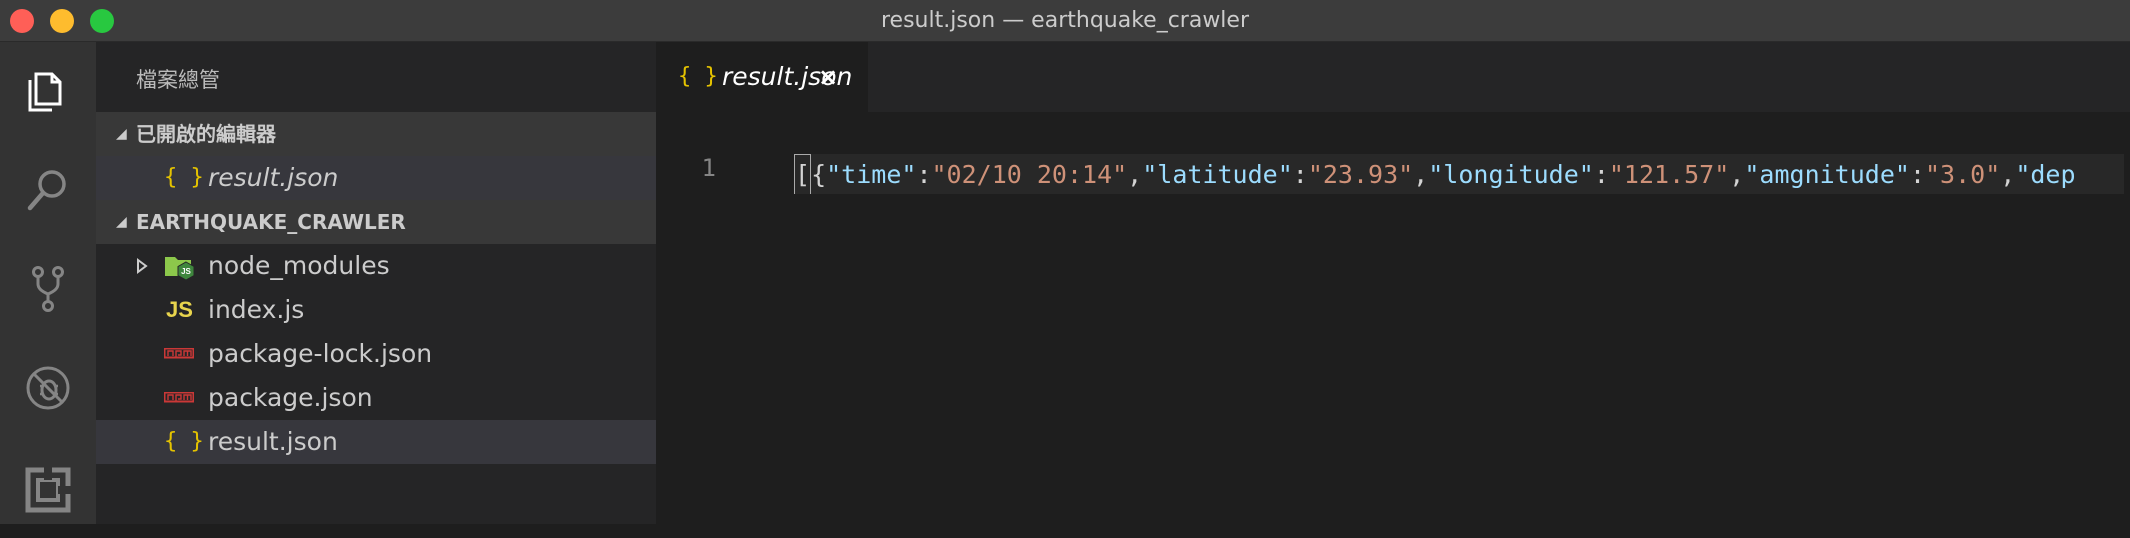  I want to click on tree-item-label: package.json, so click(290, 397).